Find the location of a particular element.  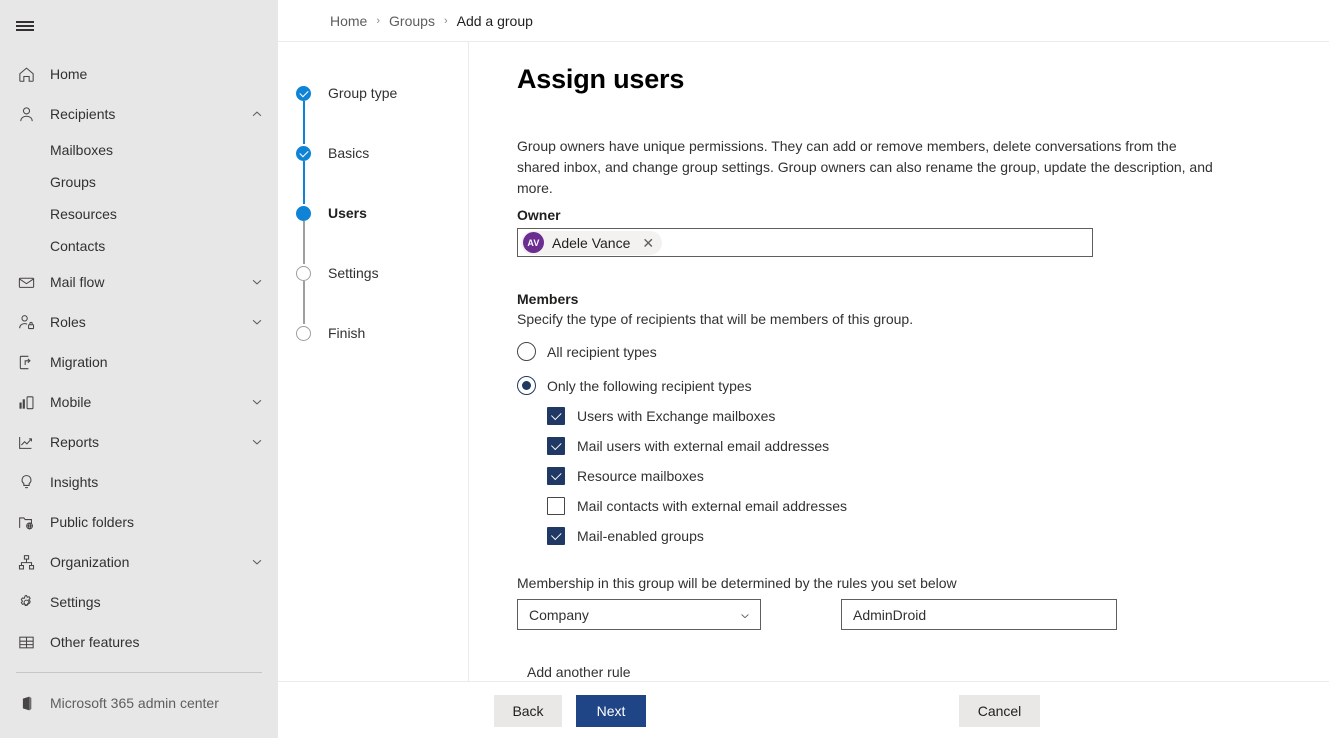

person-icon is located at coordinates (26, 114).